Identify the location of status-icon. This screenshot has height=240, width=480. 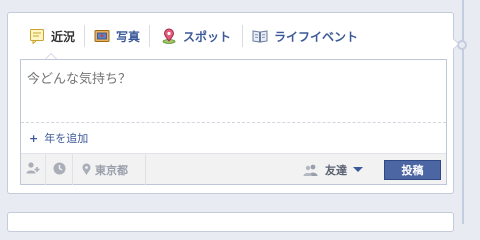
(37, 36).